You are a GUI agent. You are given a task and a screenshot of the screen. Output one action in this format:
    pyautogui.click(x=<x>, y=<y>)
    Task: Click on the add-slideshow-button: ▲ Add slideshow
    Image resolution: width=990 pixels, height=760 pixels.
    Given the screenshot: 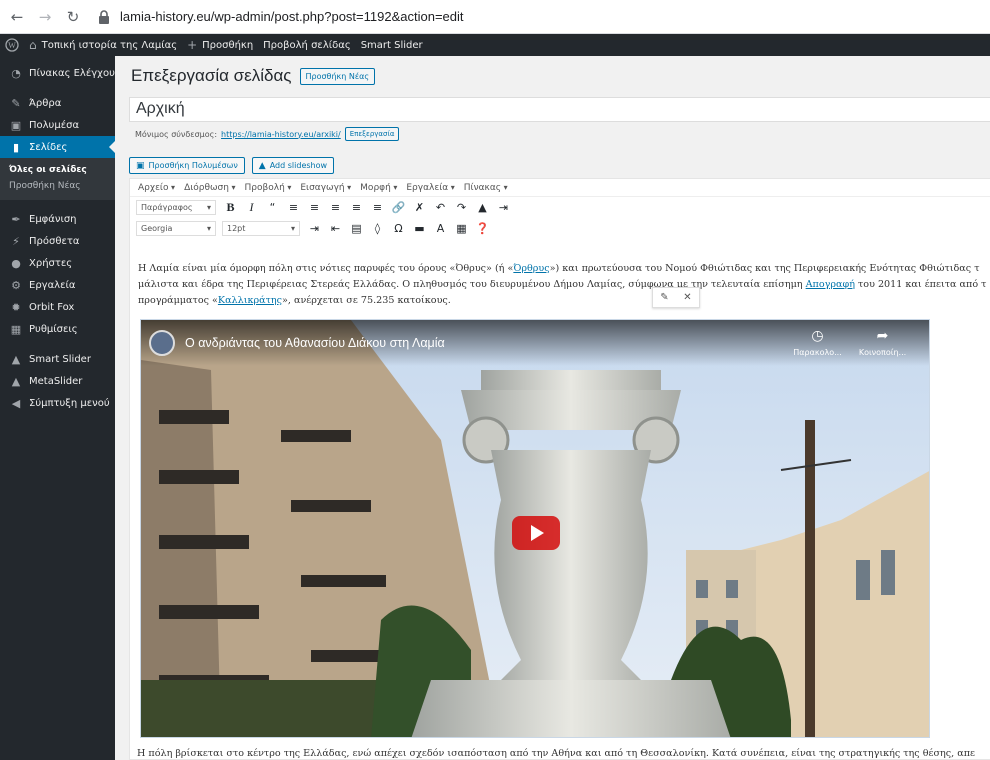 What is the action you would take?
    pyautogui.click(x=293, y=165)
    